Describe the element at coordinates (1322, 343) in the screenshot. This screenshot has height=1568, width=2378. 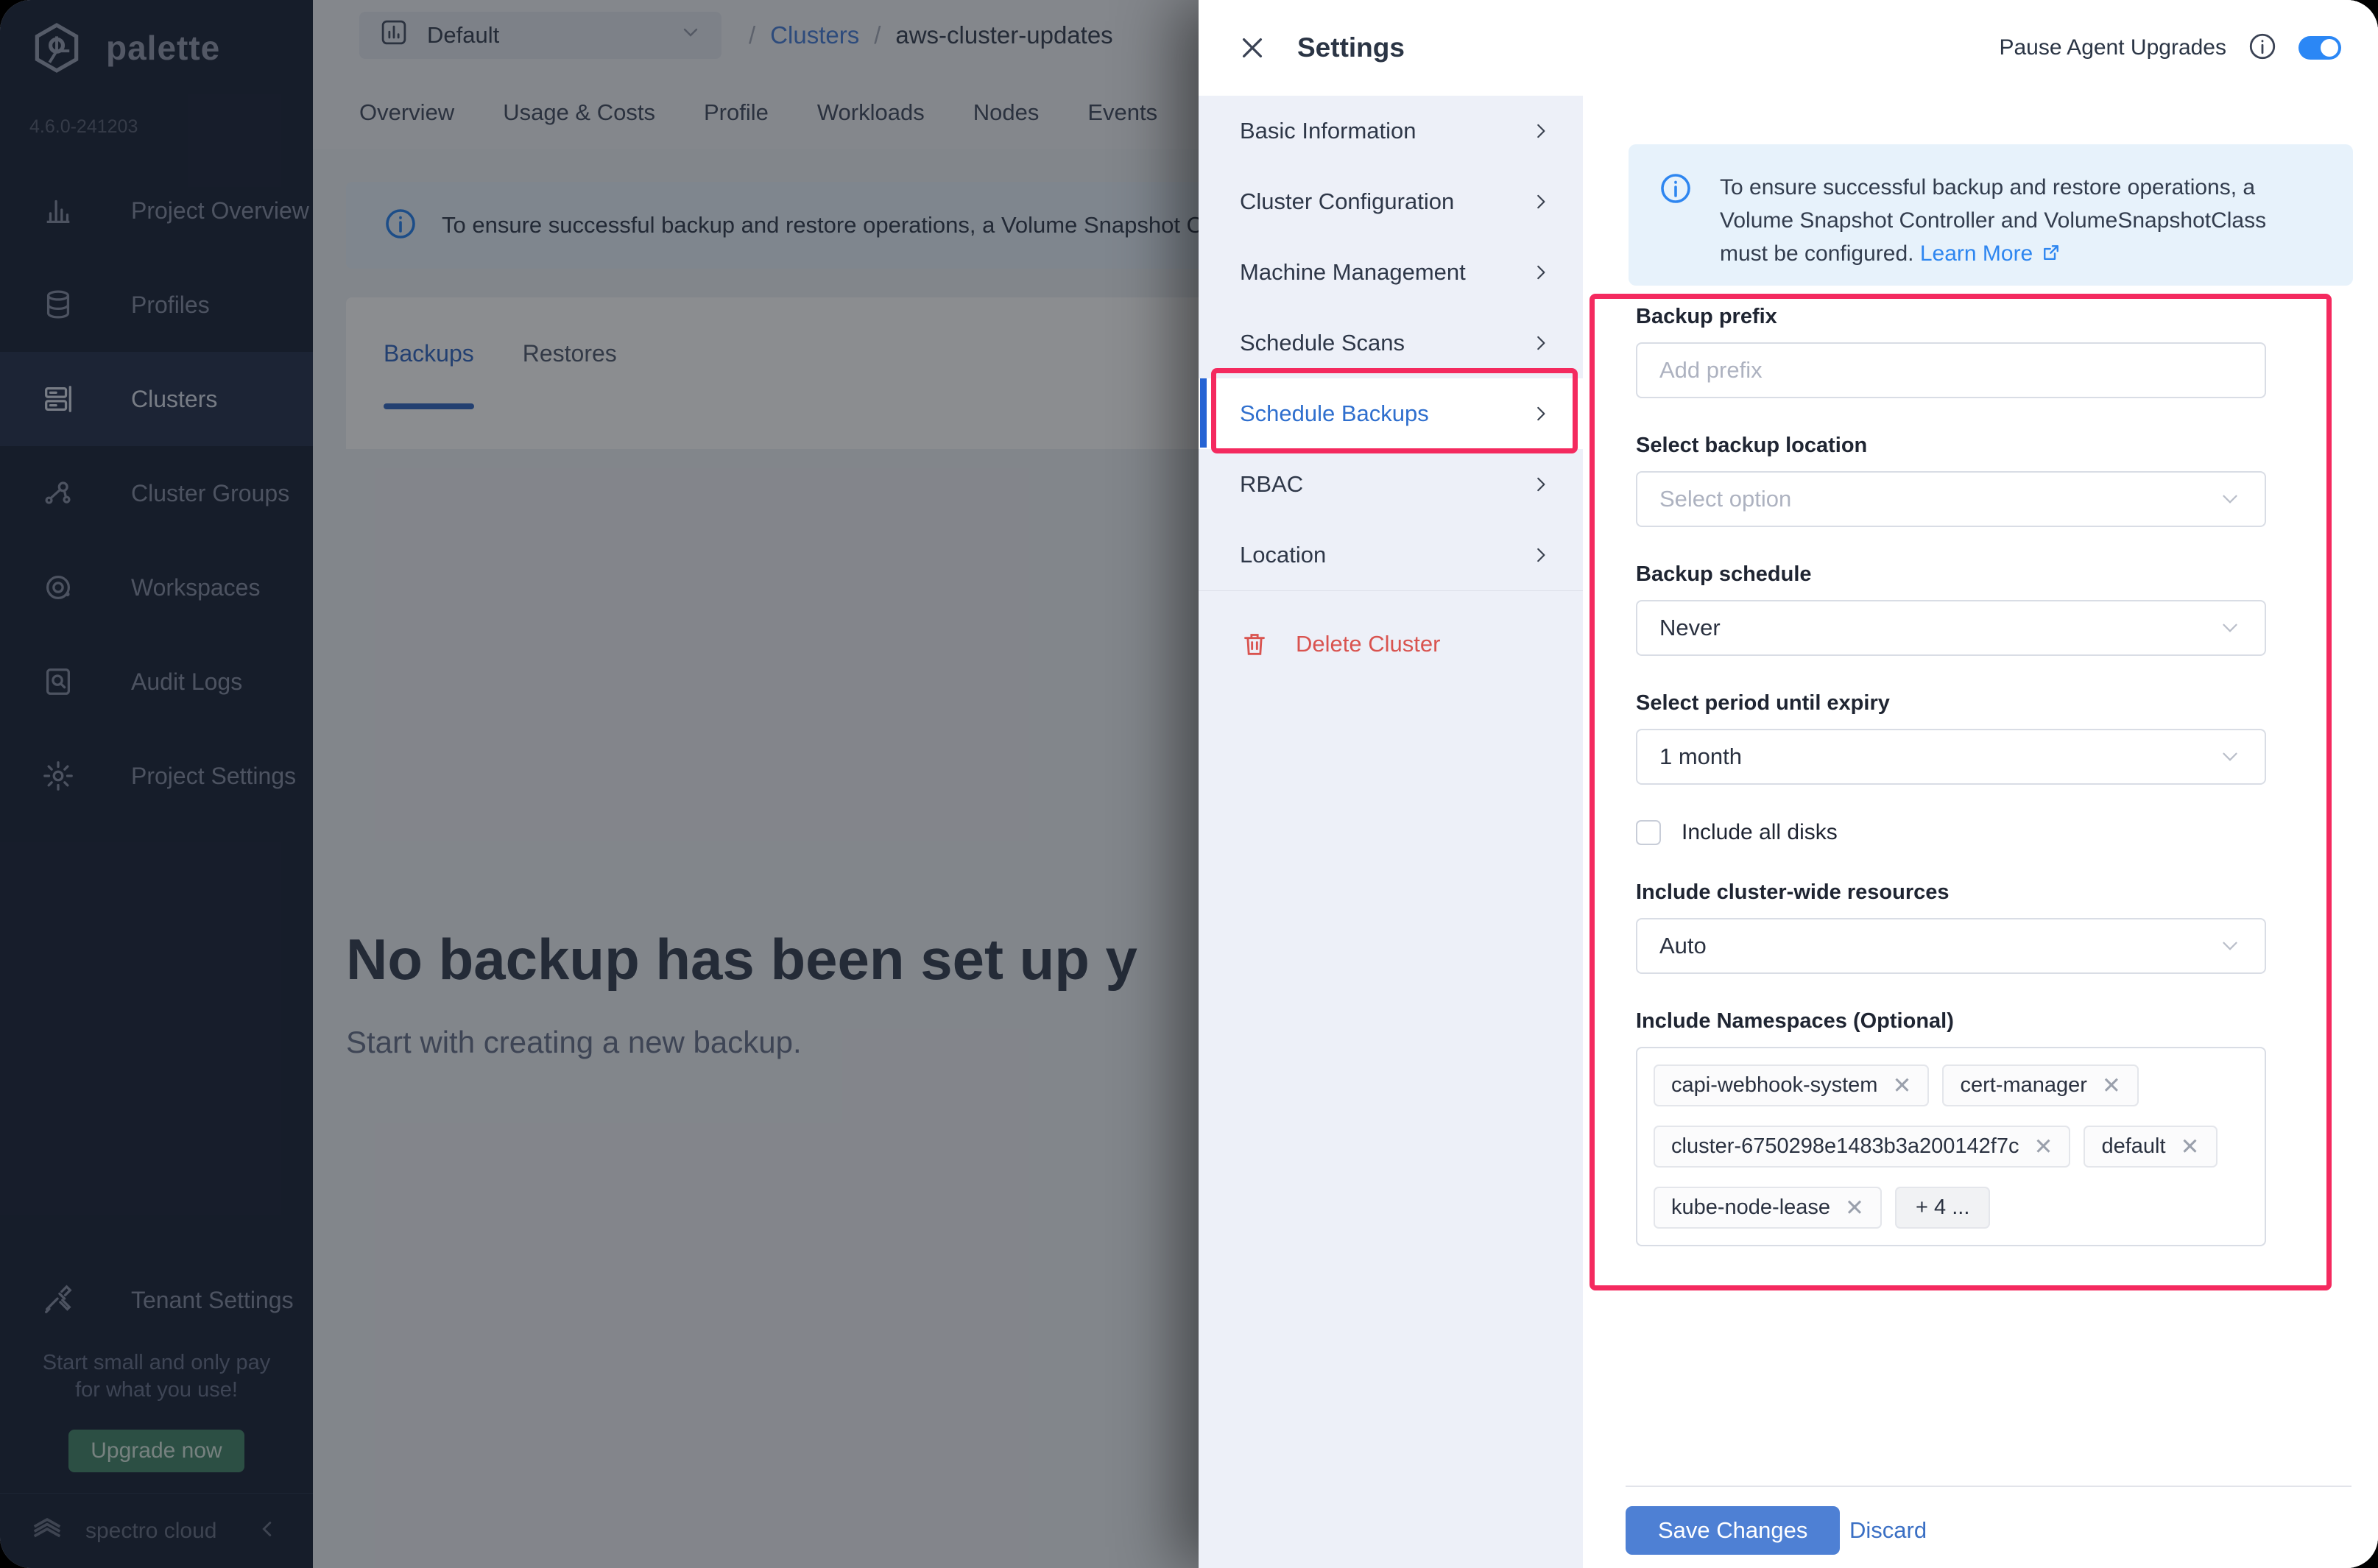
I see `settings-nav-label: Schedule Scans` at that location.